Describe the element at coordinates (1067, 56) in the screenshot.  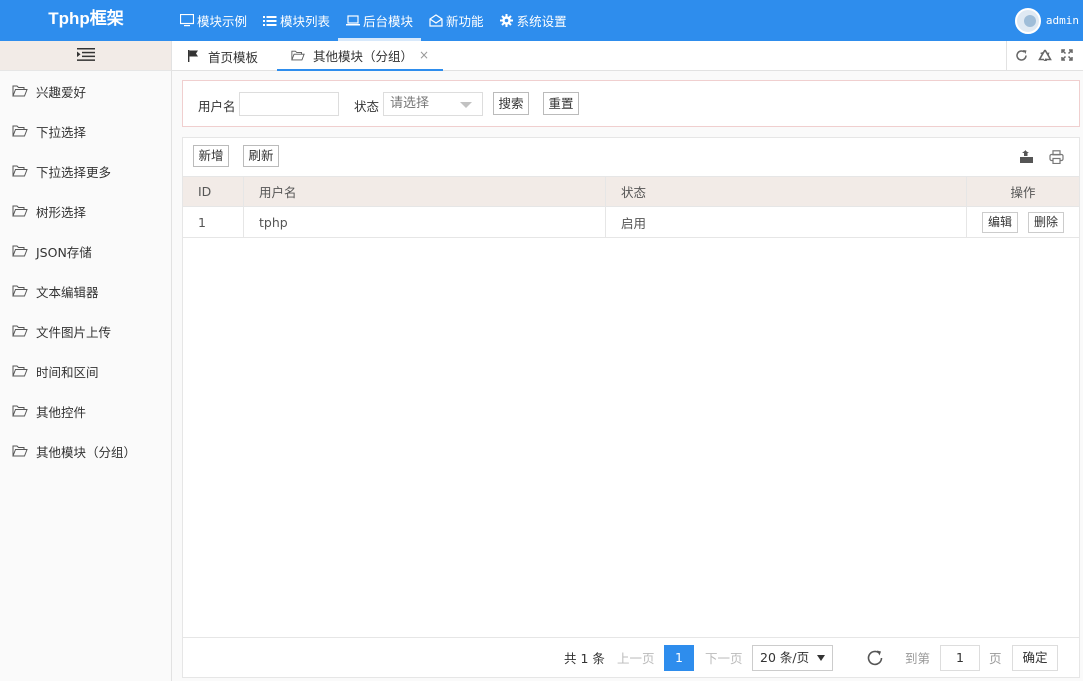
I see `fullscreen-icon` at that location.